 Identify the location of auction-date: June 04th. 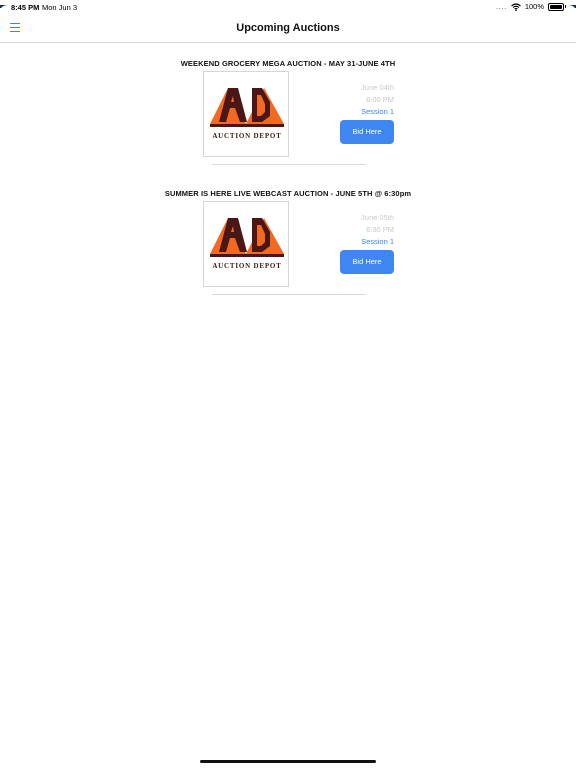
(377, 87).